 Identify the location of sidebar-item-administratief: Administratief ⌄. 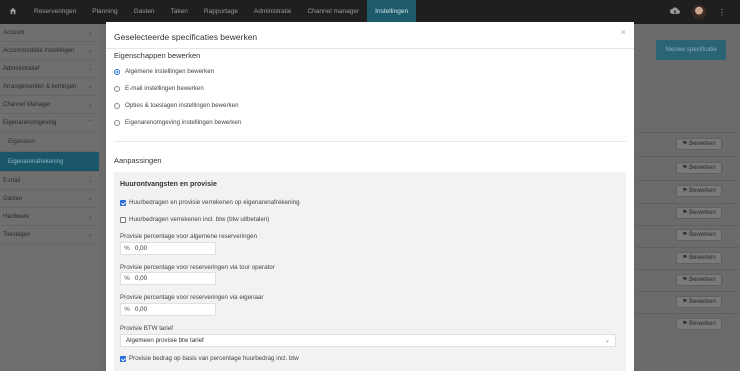
(49, 69).